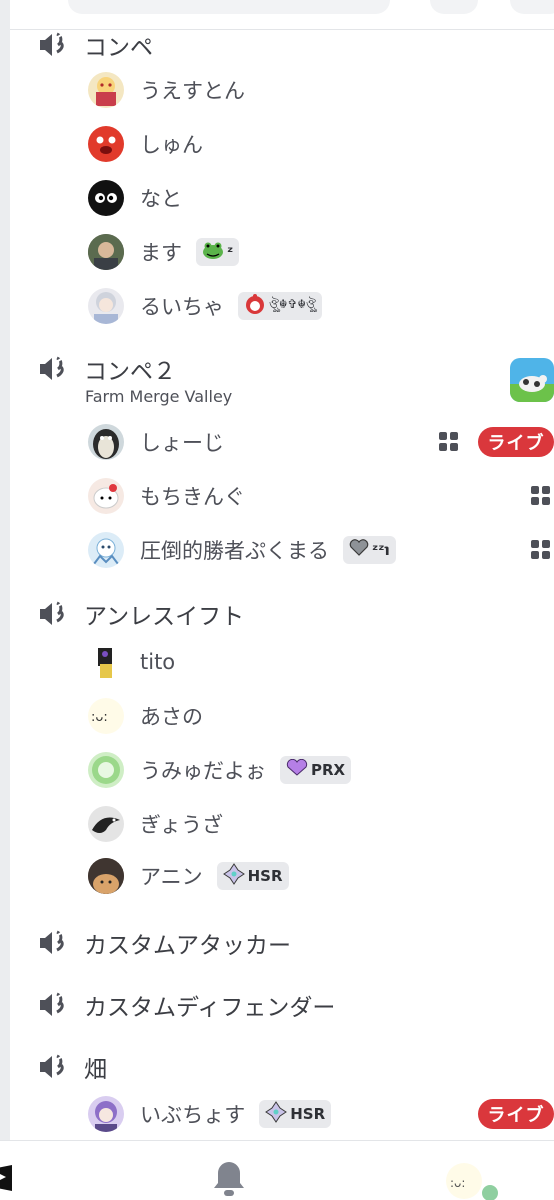 Image resolution: width=554 pixels, height=1200 pixels. Describe the element at coordinates (359, 550) in the screenshot. I see `grey-heart-icon` at that location.